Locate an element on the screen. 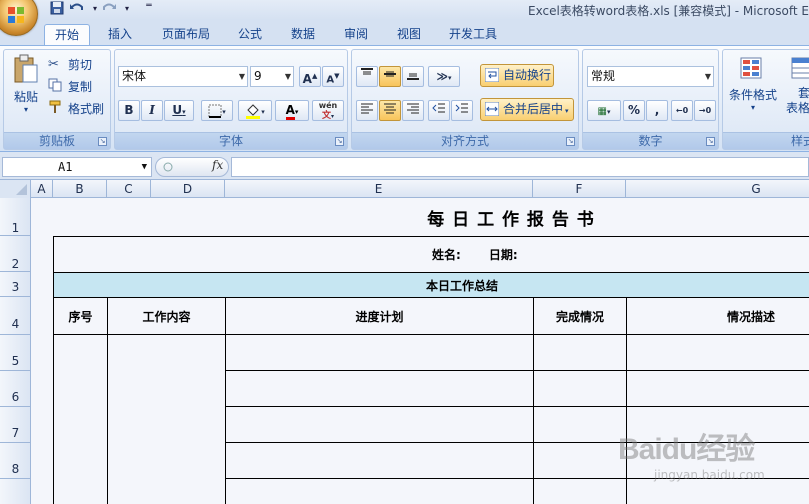 This screenshot has width=809, height=504. row-header-1: 1 is located at coordinates (15, 217).